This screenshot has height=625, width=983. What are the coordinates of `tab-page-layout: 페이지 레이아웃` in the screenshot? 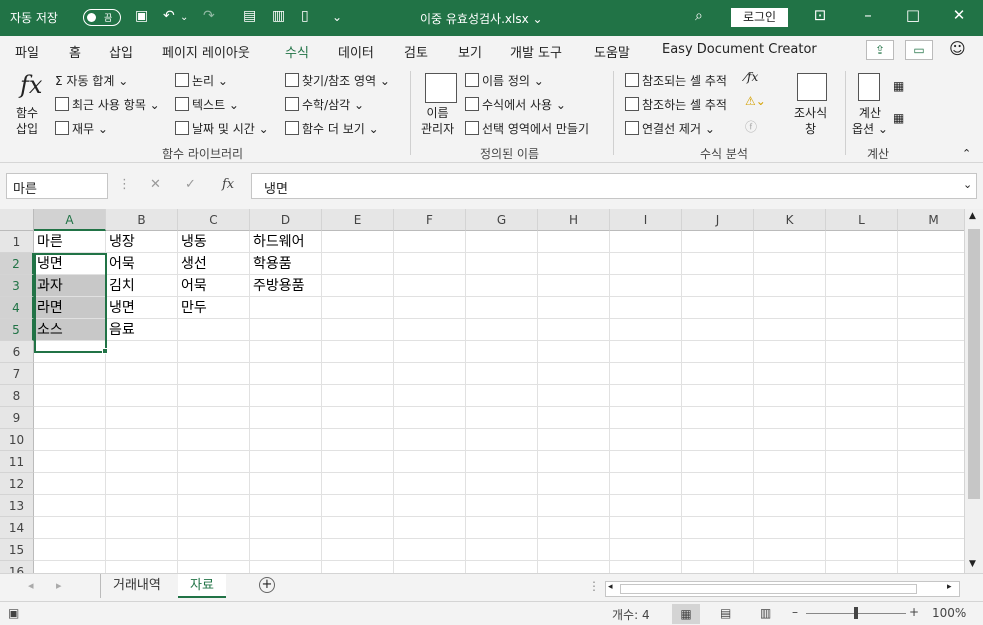 It's located at (206, 51).